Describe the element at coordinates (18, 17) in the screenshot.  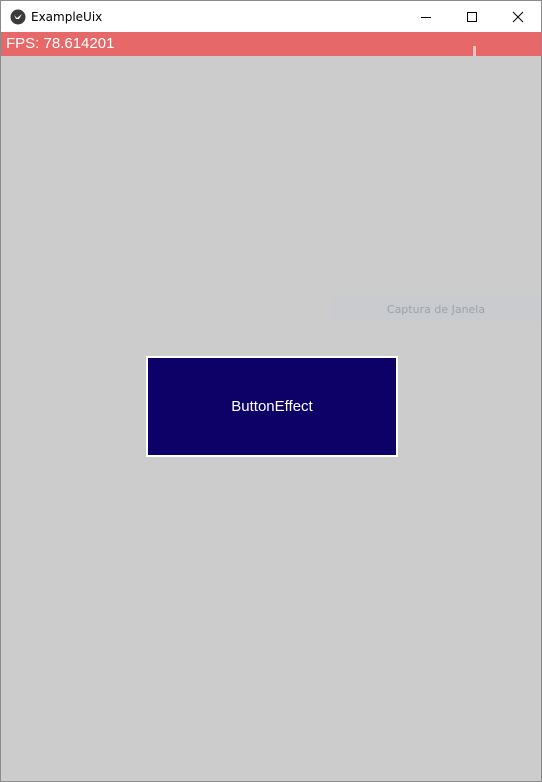
I see `kivy-icon` at that location.